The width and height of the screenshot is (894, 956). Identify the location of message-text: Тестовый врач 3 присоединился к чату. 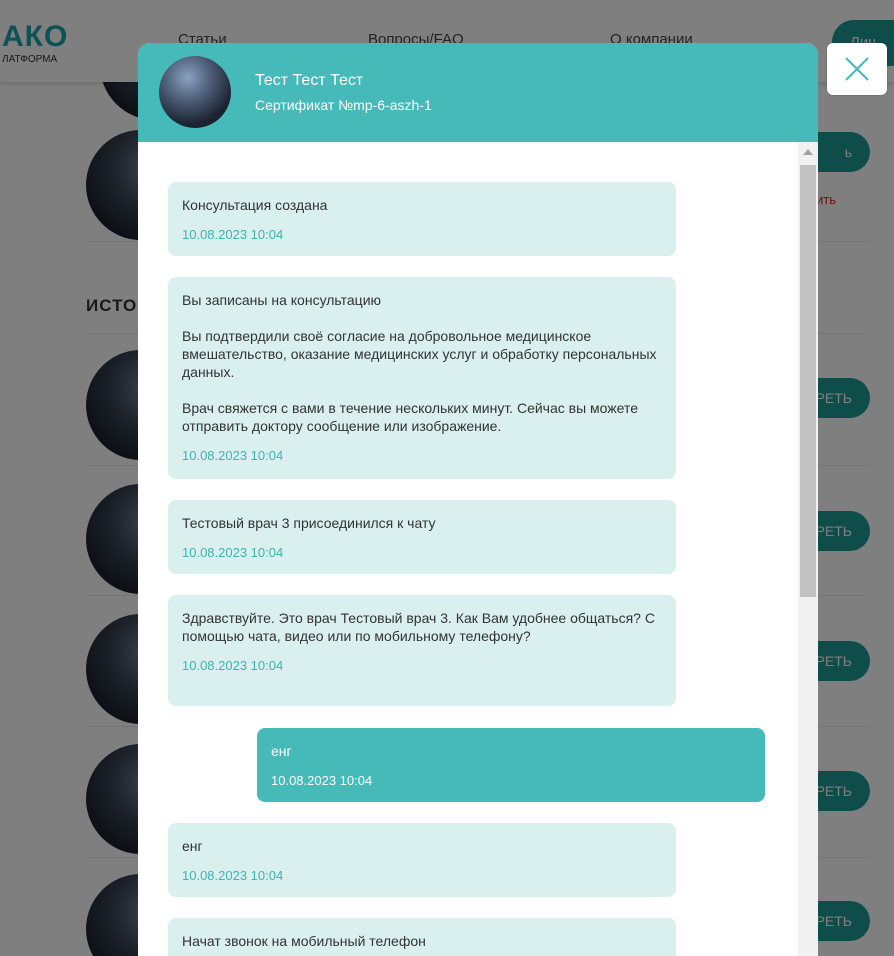
(309, 523).